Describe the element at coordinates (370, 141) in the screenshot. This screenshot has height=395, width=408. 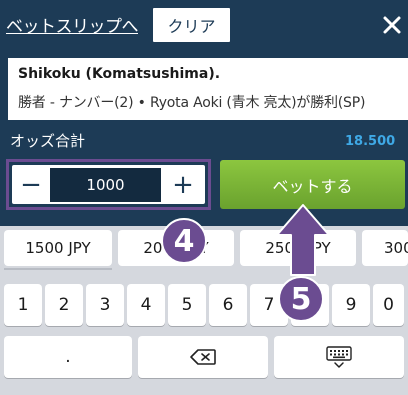
I see `total-odds-value: 18.500` at that location.